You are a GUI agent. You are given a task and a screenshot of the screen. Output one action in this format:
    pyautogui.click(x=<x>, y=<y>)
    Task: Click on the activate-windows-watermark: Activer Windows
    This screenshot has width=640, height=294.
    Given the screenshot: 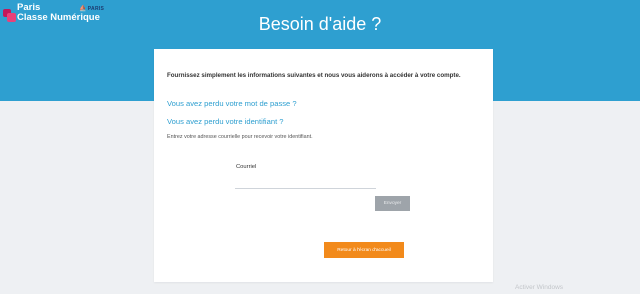 What is the action you would take?
    pyautogui.click(x=539, y=287)
    